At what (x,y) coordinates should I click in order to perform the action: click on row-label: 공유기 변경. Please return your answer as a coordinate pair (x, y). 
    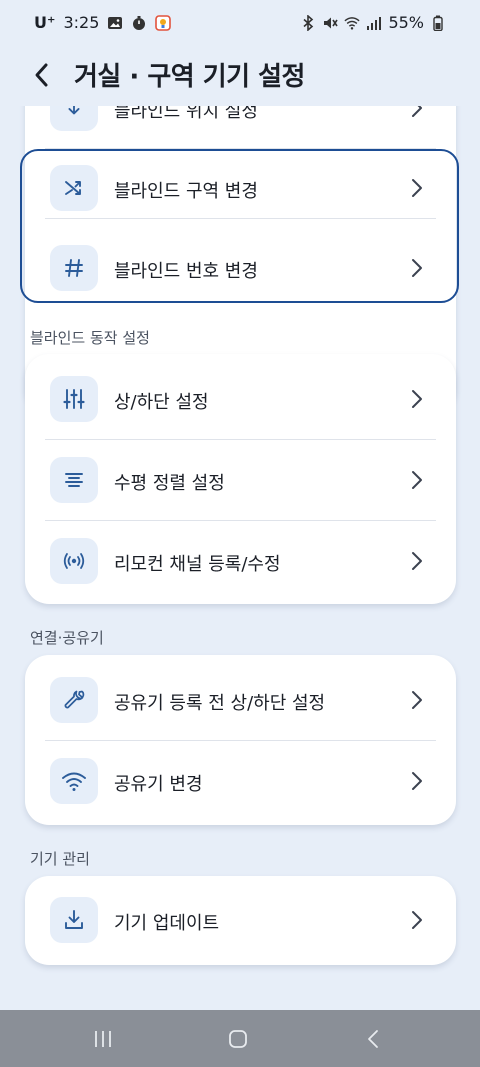
    Looking at the image, I should click on (158, 784).